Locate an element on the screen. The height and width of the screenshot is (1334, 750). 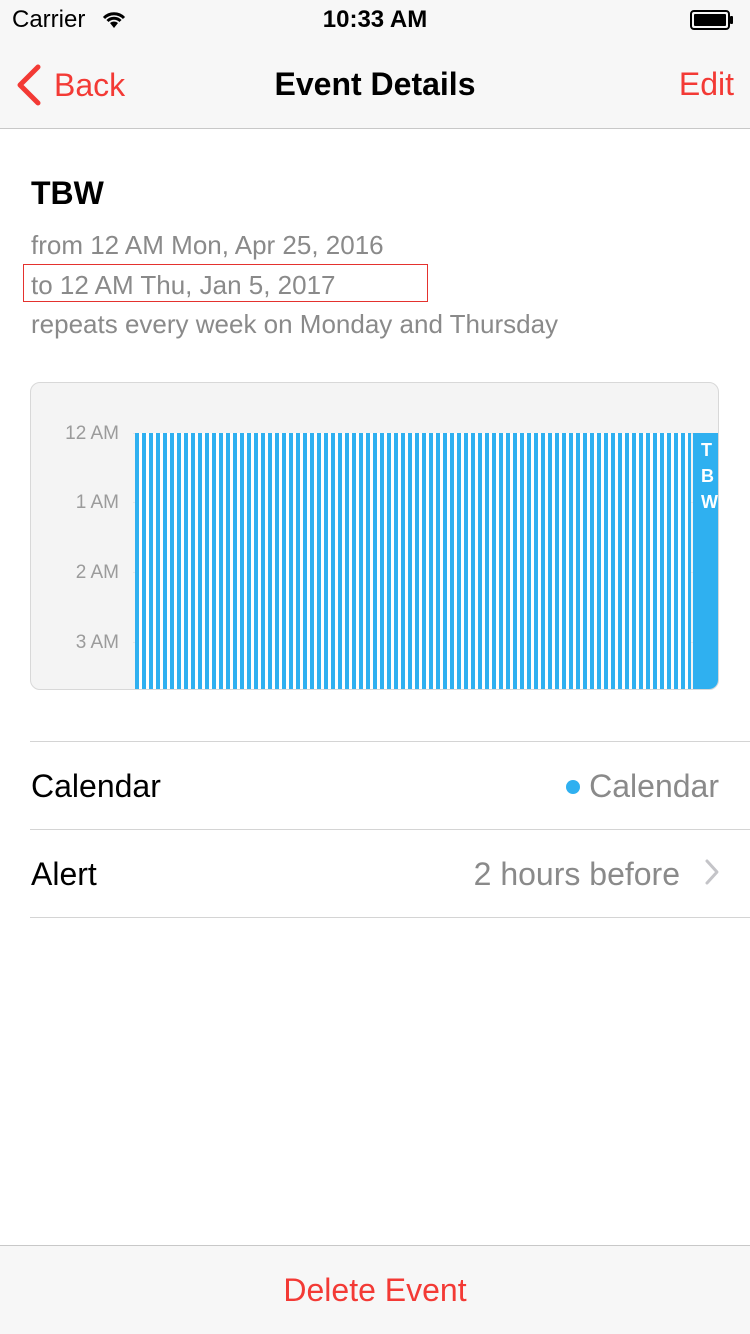
overlapping-event-stripes is located at coordinates (413, 561).